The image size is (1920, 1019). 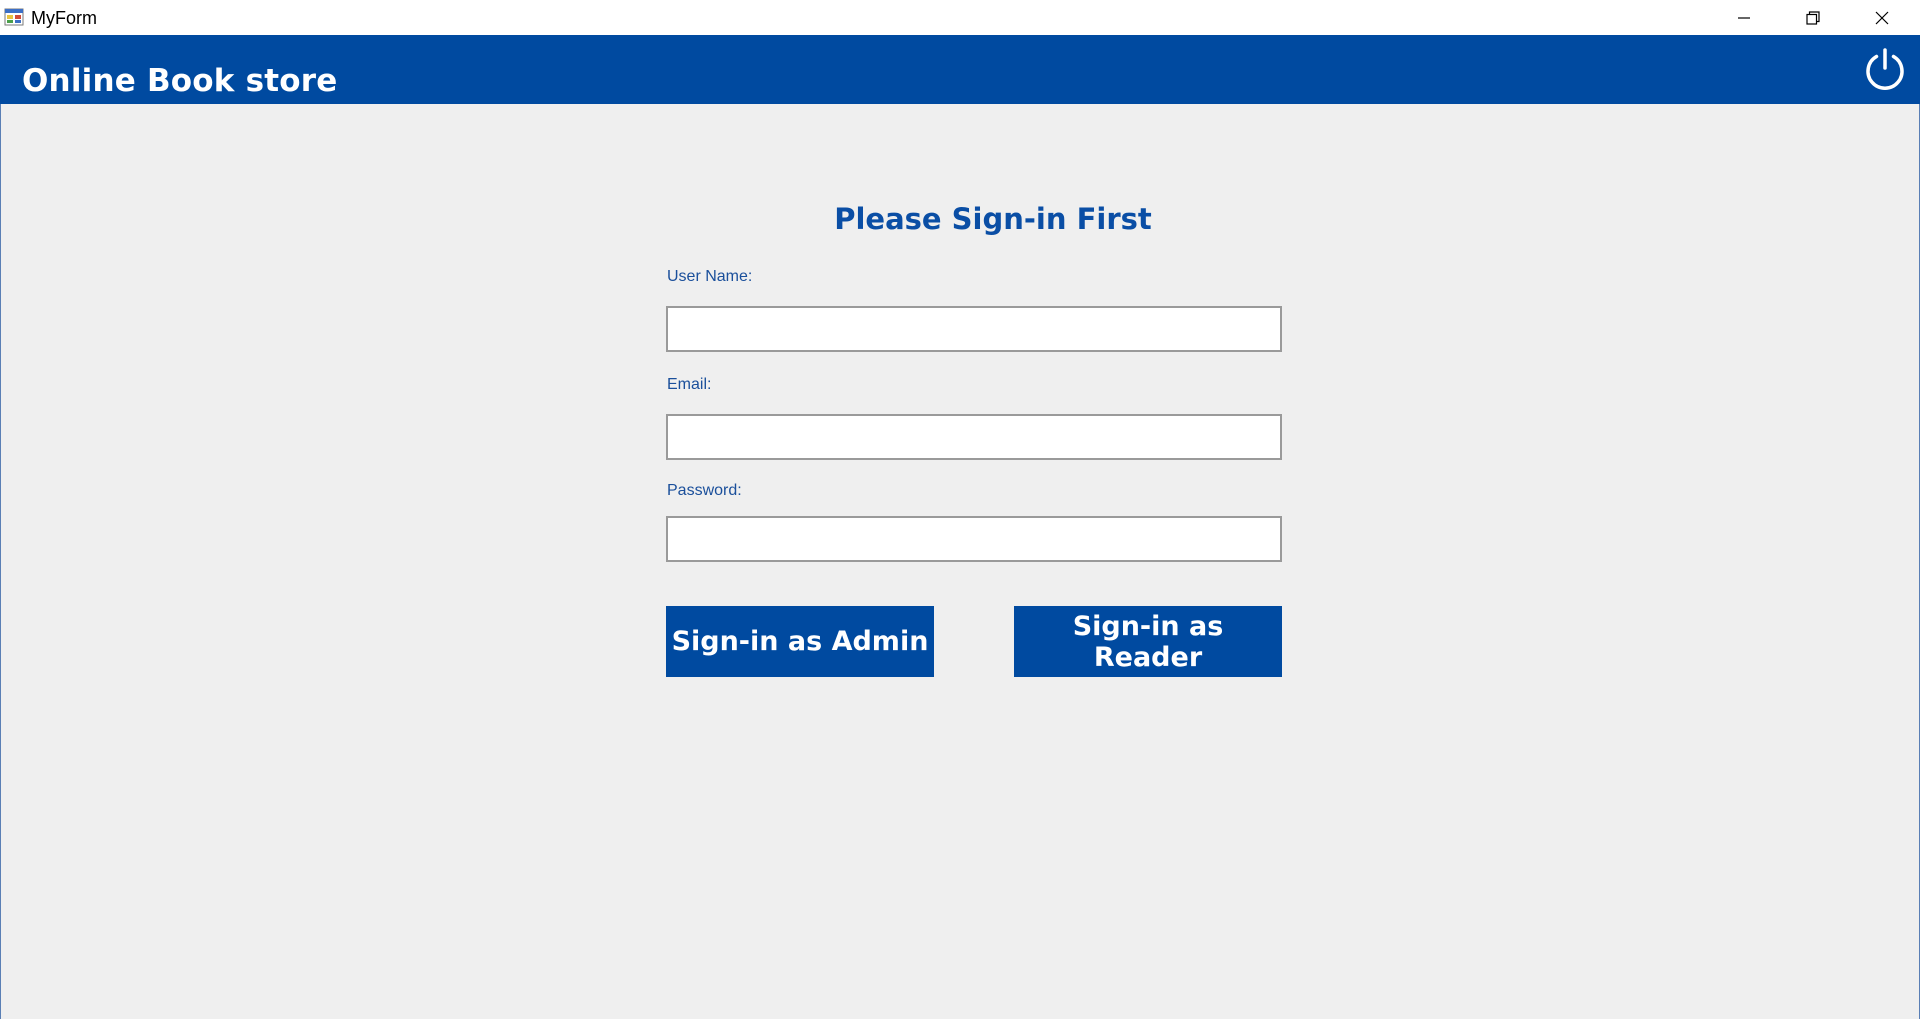 What do you see at coordinates (180, 81) in the screenshot?
I see `app-brand-title: Online Book store` at bounding box center [180, 81].